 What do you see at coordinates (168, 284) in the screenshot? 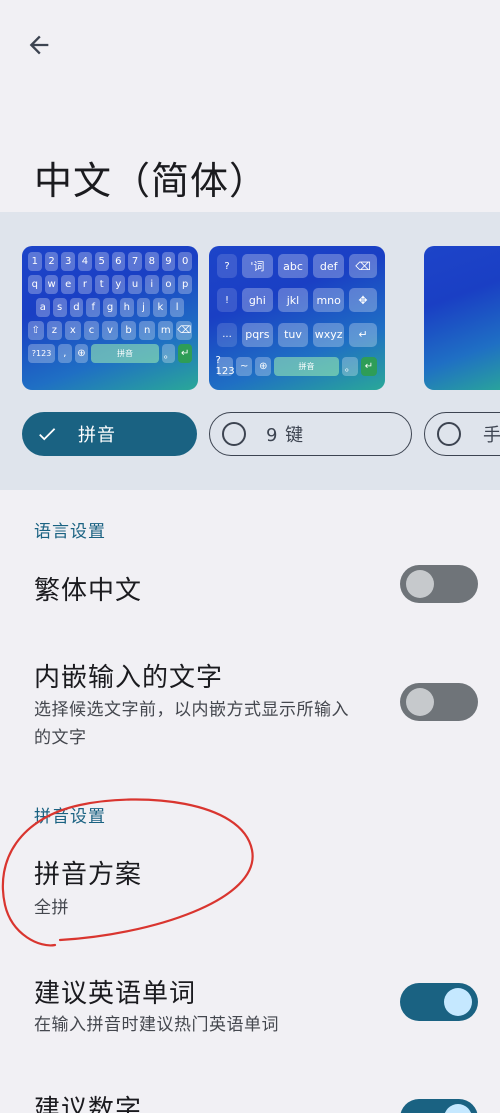
I see `key-o: o` at bounding box center [168, 284].